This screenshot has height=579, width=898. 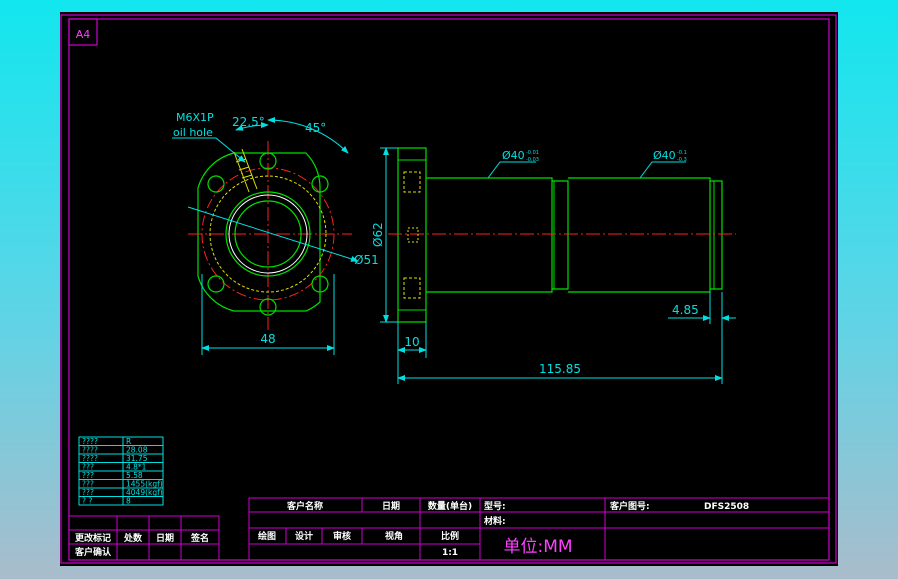 What do you see at coordinates (193, 132) in the screenshot?
I see `hole-label: oil hole` at bounding box center [193, 132].